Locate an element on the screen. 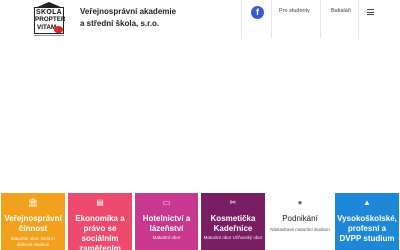 The width and height of the screenshot is (400, 250). logo-text-line1: ŠKOLA is located at coordinates (49, 12).